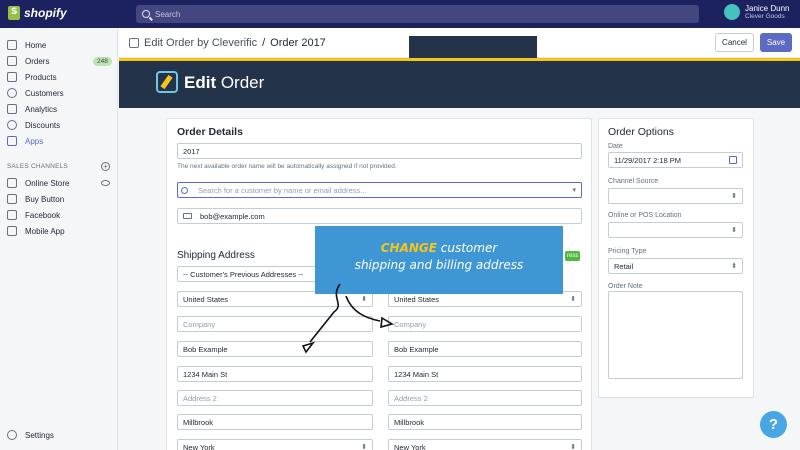 This screenshot has width=800, height=450. I want to click on previous-addresses-value: -- Customer's Previous Addresses --, so click(243, 274).